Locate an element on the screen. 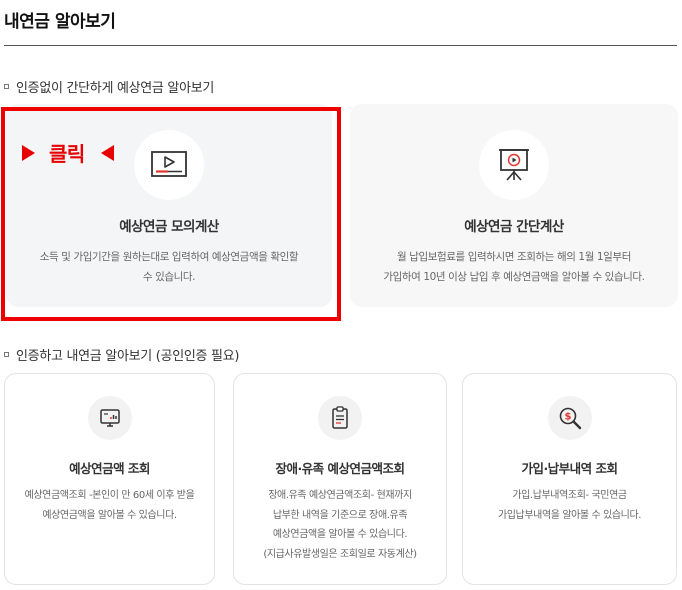 This screenshot has width=682, height=590. clipboard-icon is located at coordinates (340, 417).